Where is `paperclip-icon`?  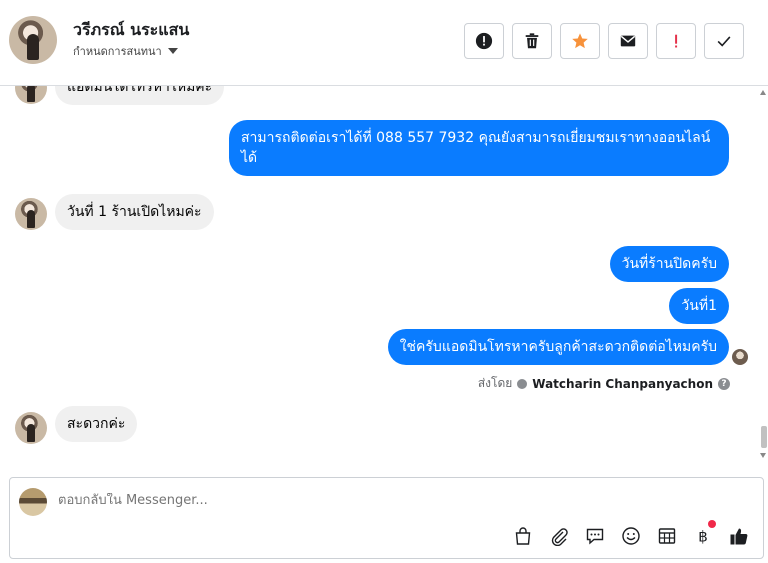 paperclip-icon is located at coordinates (559, 537).